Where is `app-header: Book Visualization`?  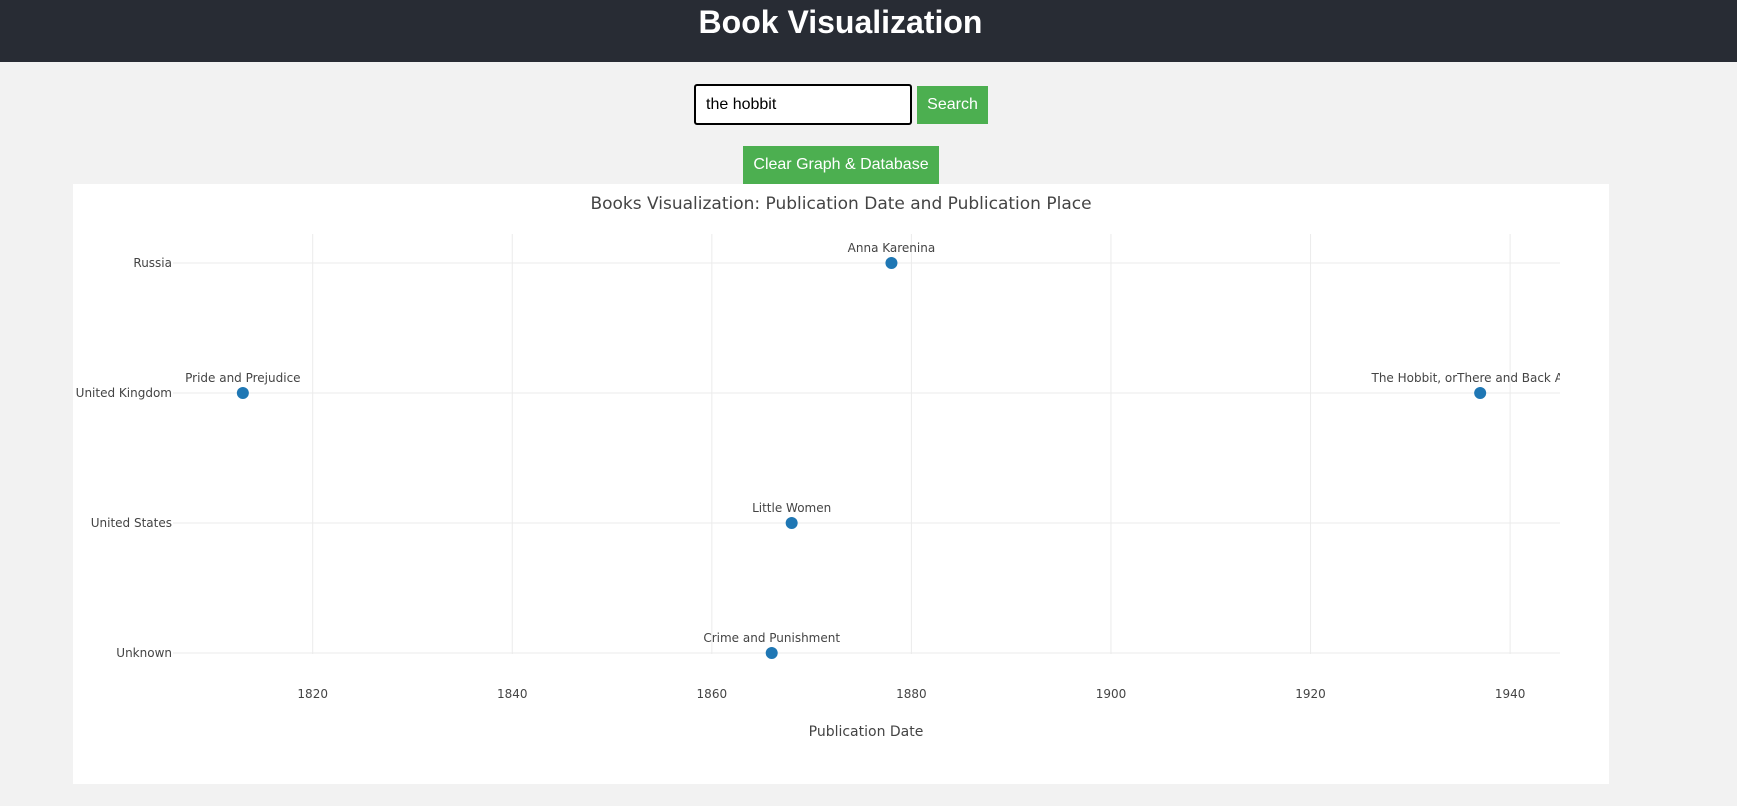
app-header: Book Visualization is located at coordinates (868, 31).